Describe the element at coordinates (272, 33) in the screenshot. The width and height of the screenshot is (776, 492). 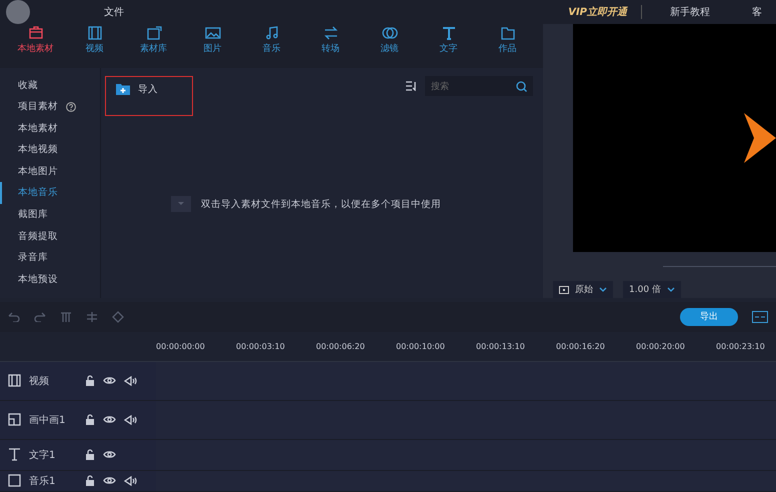
I see `music-note-icon` at that location.